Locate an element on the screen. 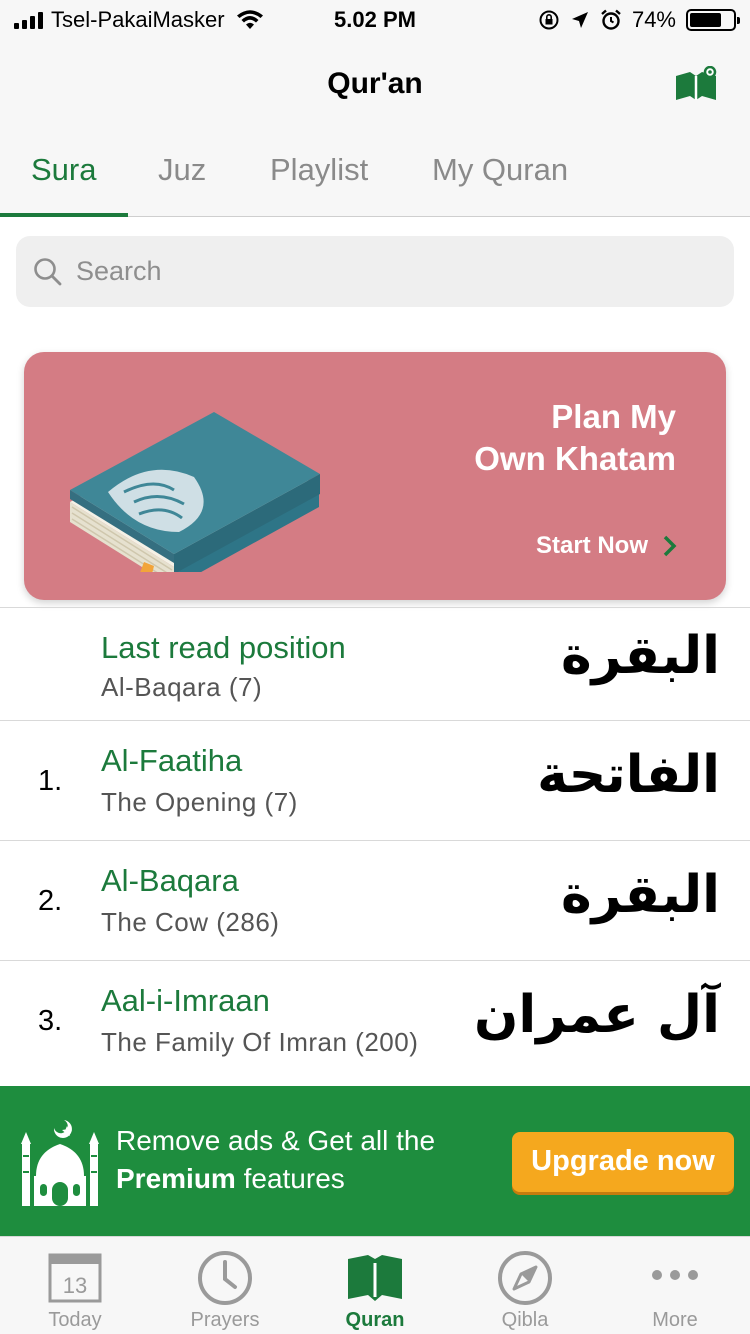 The height and width of the screenshot is (1334, 750). banner-title: Plan My Own Khatam is located at coordinates (575, 438).